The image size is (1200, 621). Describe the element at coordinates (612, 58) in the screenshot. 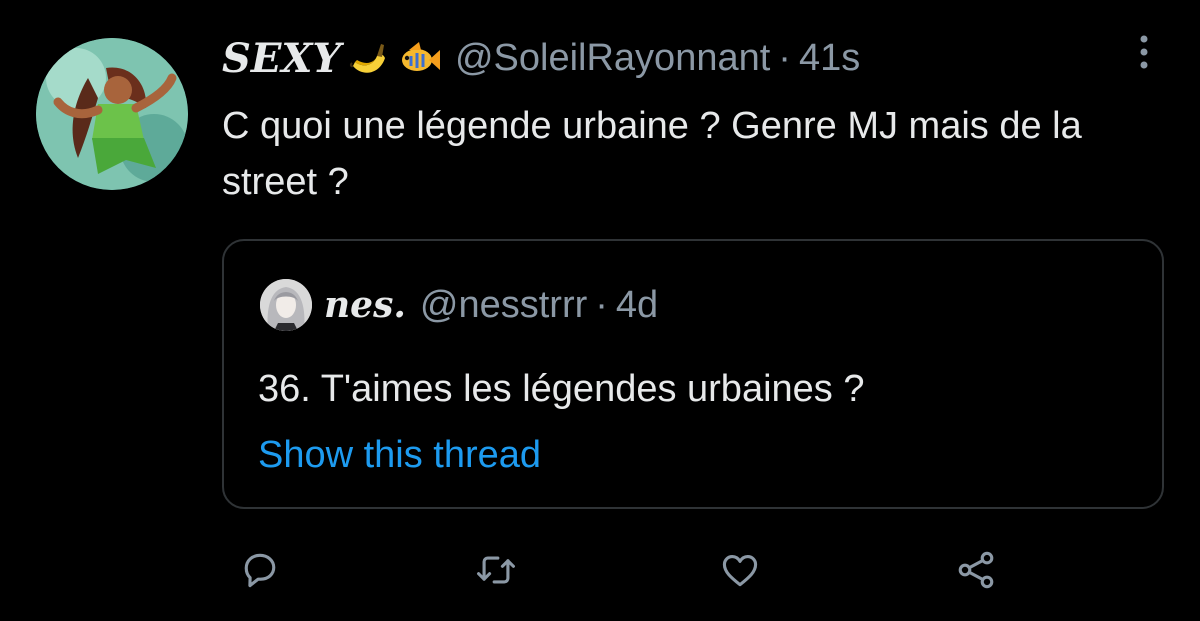

I see `handle: @SoleilRayonnant` at that location.